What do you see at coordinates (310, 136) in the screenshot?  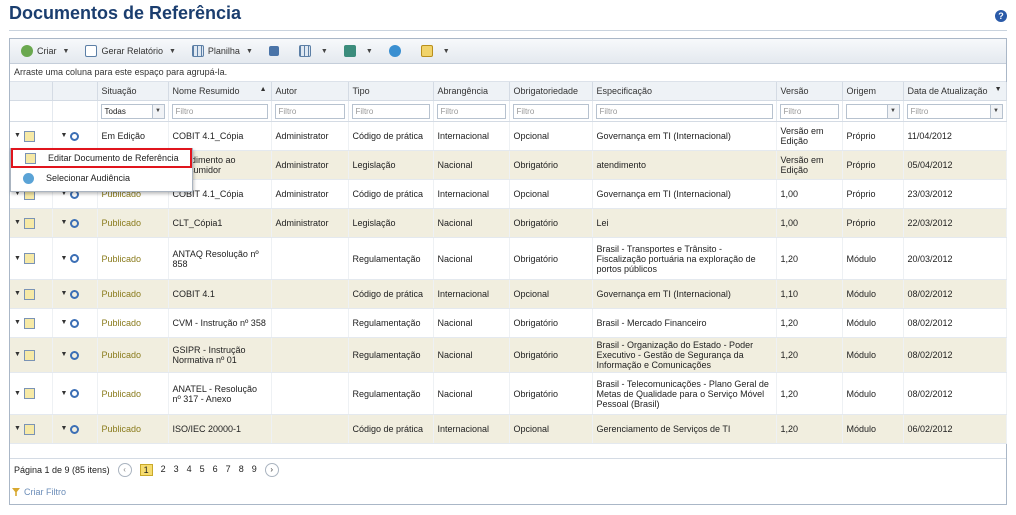 I see `cell-author: Administrator` at bounding box center [310, 136].